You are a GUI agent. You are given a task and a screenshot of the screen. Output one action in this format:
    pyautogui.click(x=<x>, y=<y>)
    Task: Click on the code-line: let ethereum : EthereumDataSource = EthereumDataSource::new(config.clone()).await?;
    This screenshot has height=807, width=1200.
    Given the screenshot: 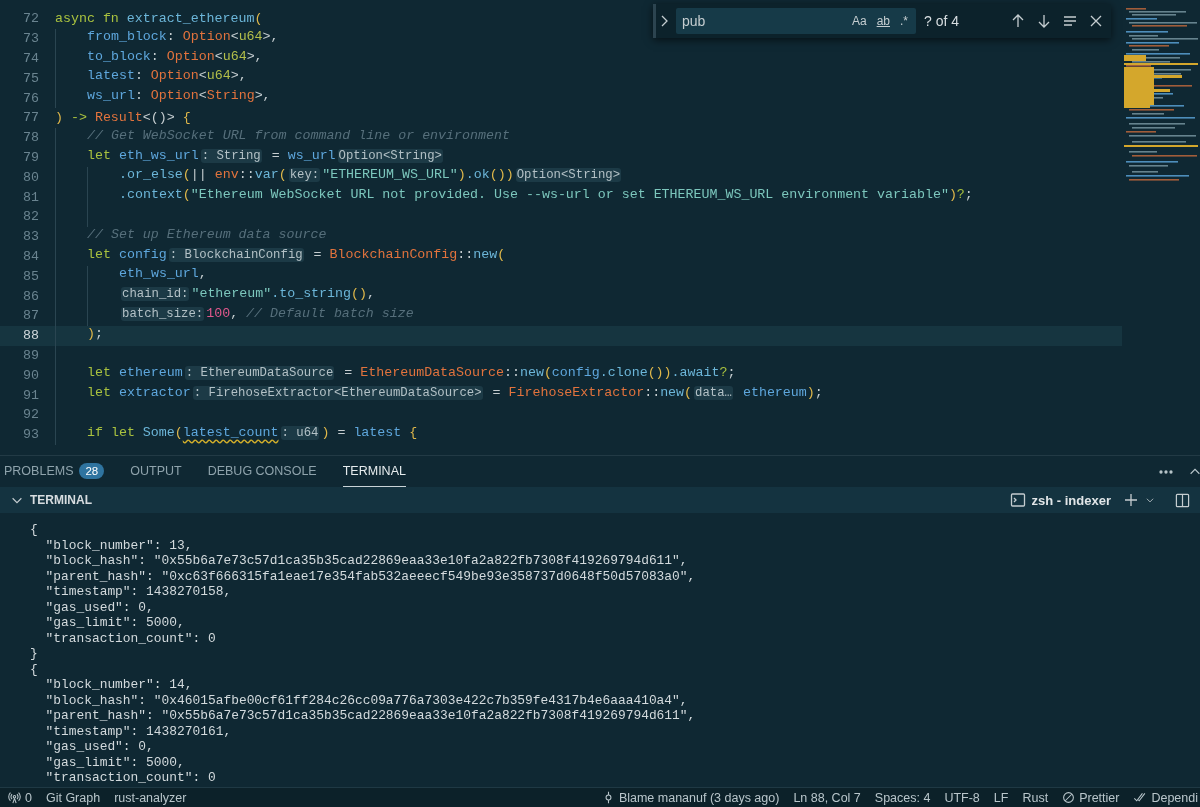 What is the action you would take?
    pyautogui.click(x=411, y=373)
    